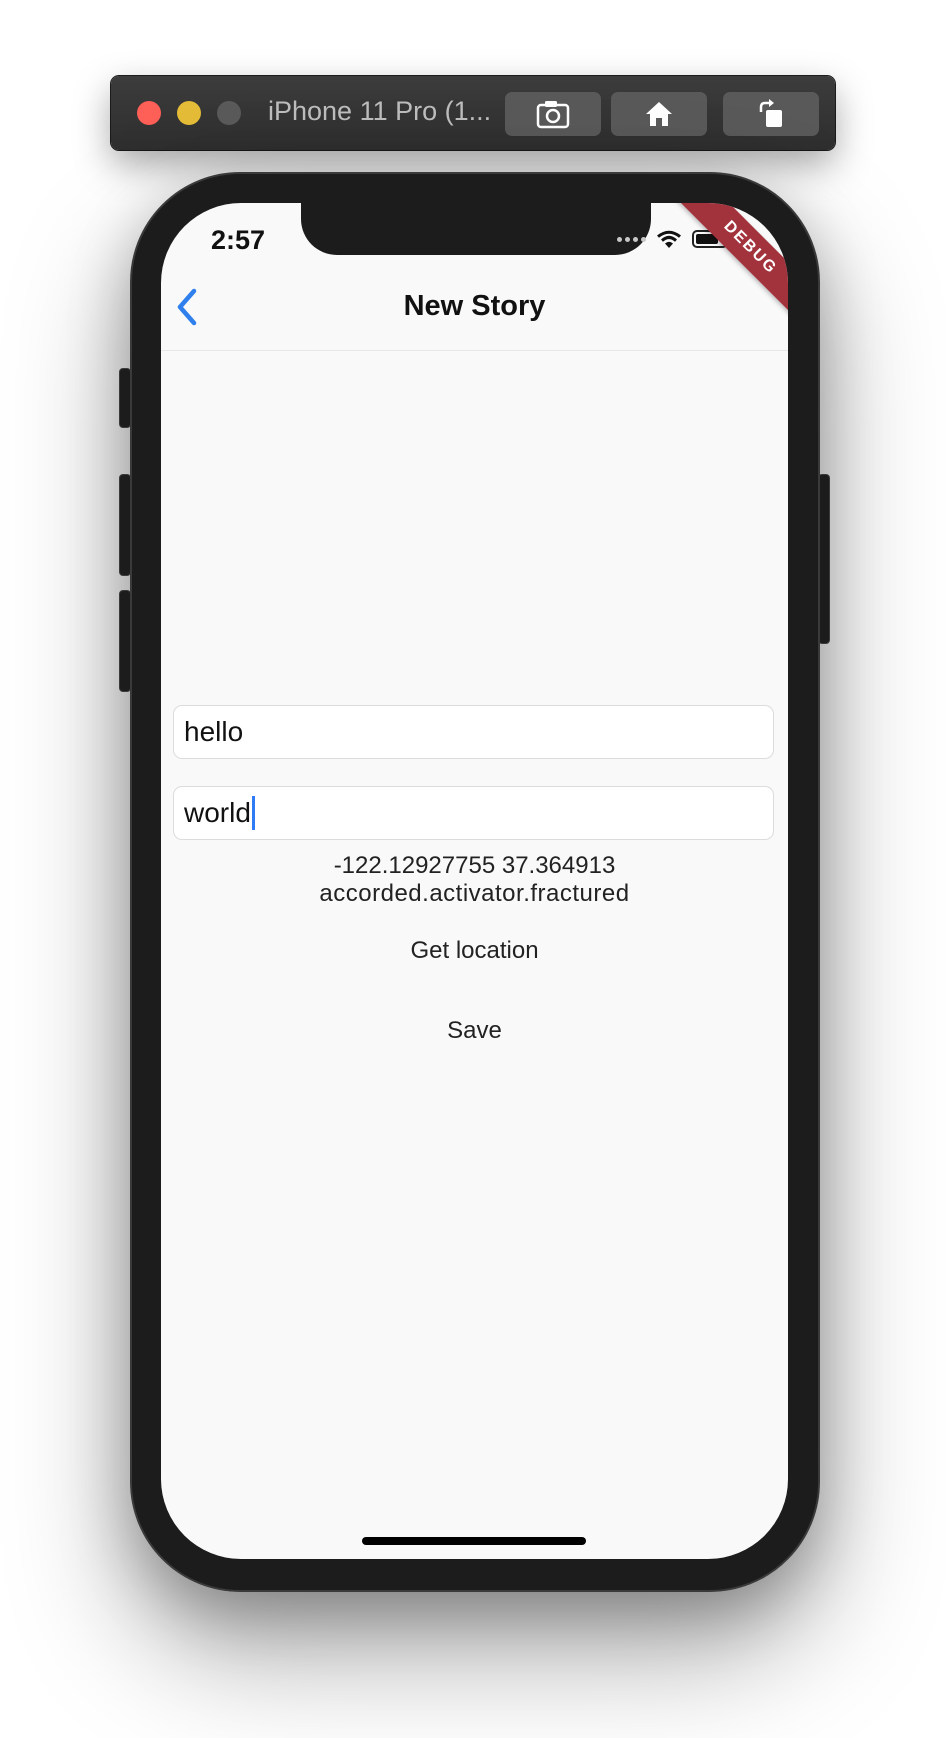 This screenshot has width=946, height=1738. What do you see at coordinates (476, 229) in the screenshot?
I see `notch` at bounding box center [476, 229].